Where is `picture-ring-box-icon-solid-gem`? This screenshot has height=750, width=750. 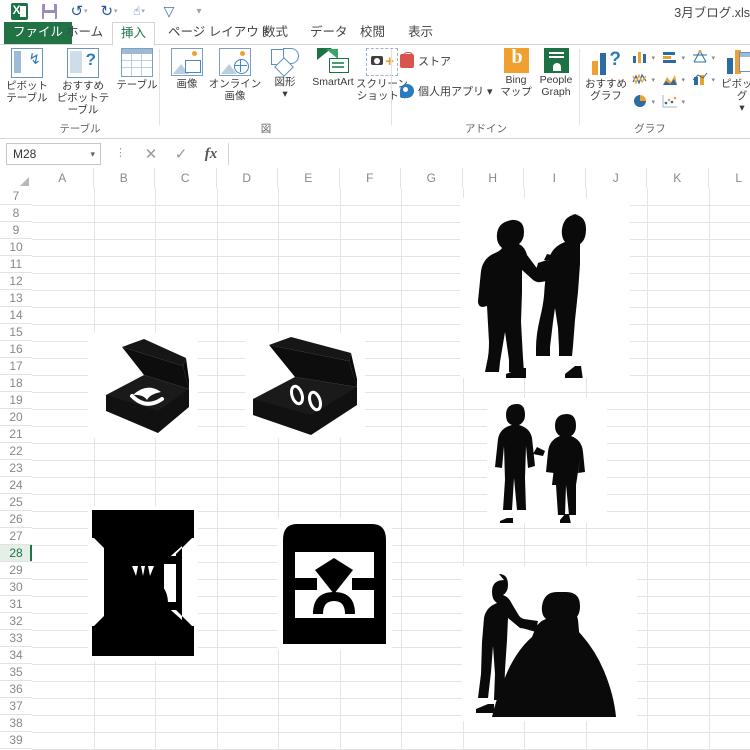
picture-ring-box-icon-solid-gem is located at coordinates (334, 584).